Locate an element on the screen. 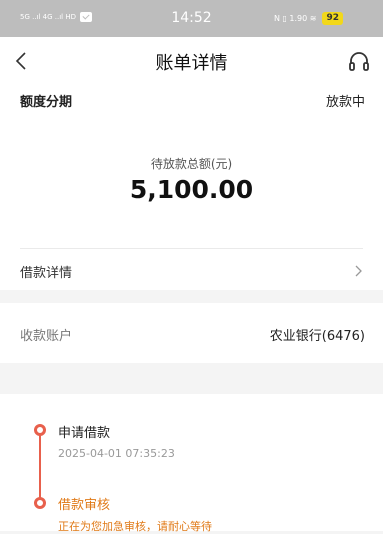 The height and width of the screenshot is (534, 383). account-value: 农业银行(6476) is located at coordinates (317, 336).